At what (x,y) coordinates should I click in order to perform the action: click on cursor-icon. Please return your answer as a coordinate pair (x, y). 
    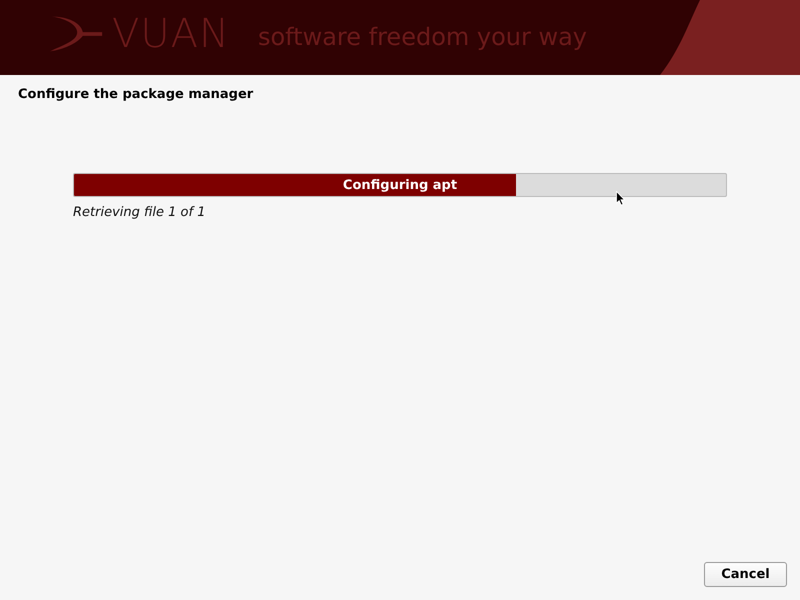
    Looking at the image, I should click on (621, 198).